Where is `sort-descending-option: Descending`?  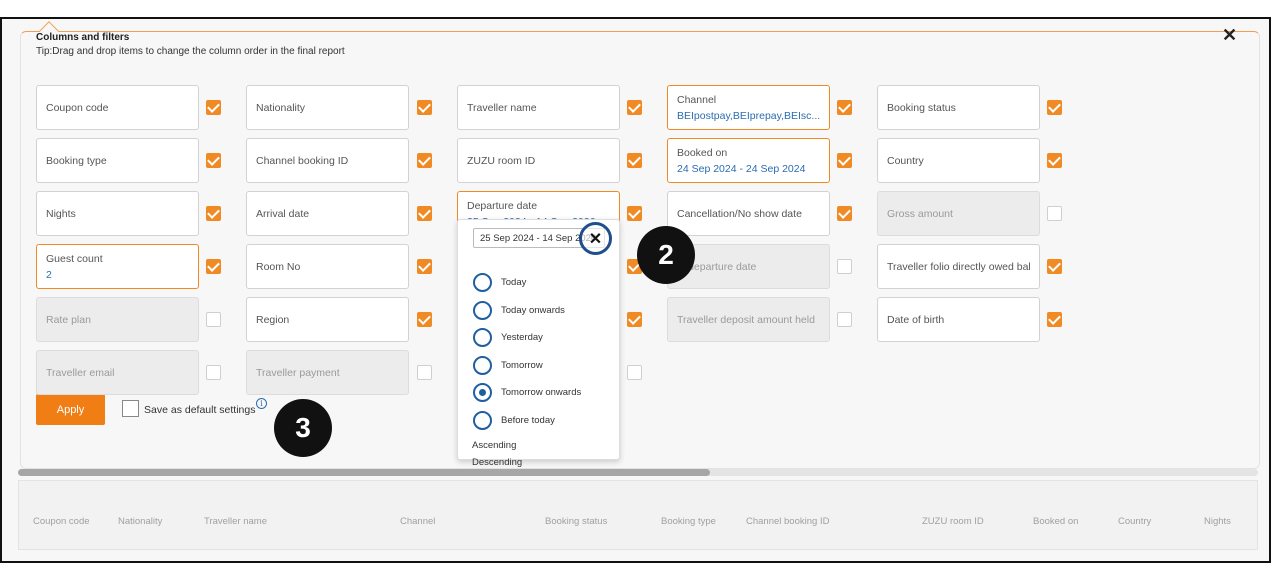
sort-descending-option: Descending is located at coordinates (497, 462).